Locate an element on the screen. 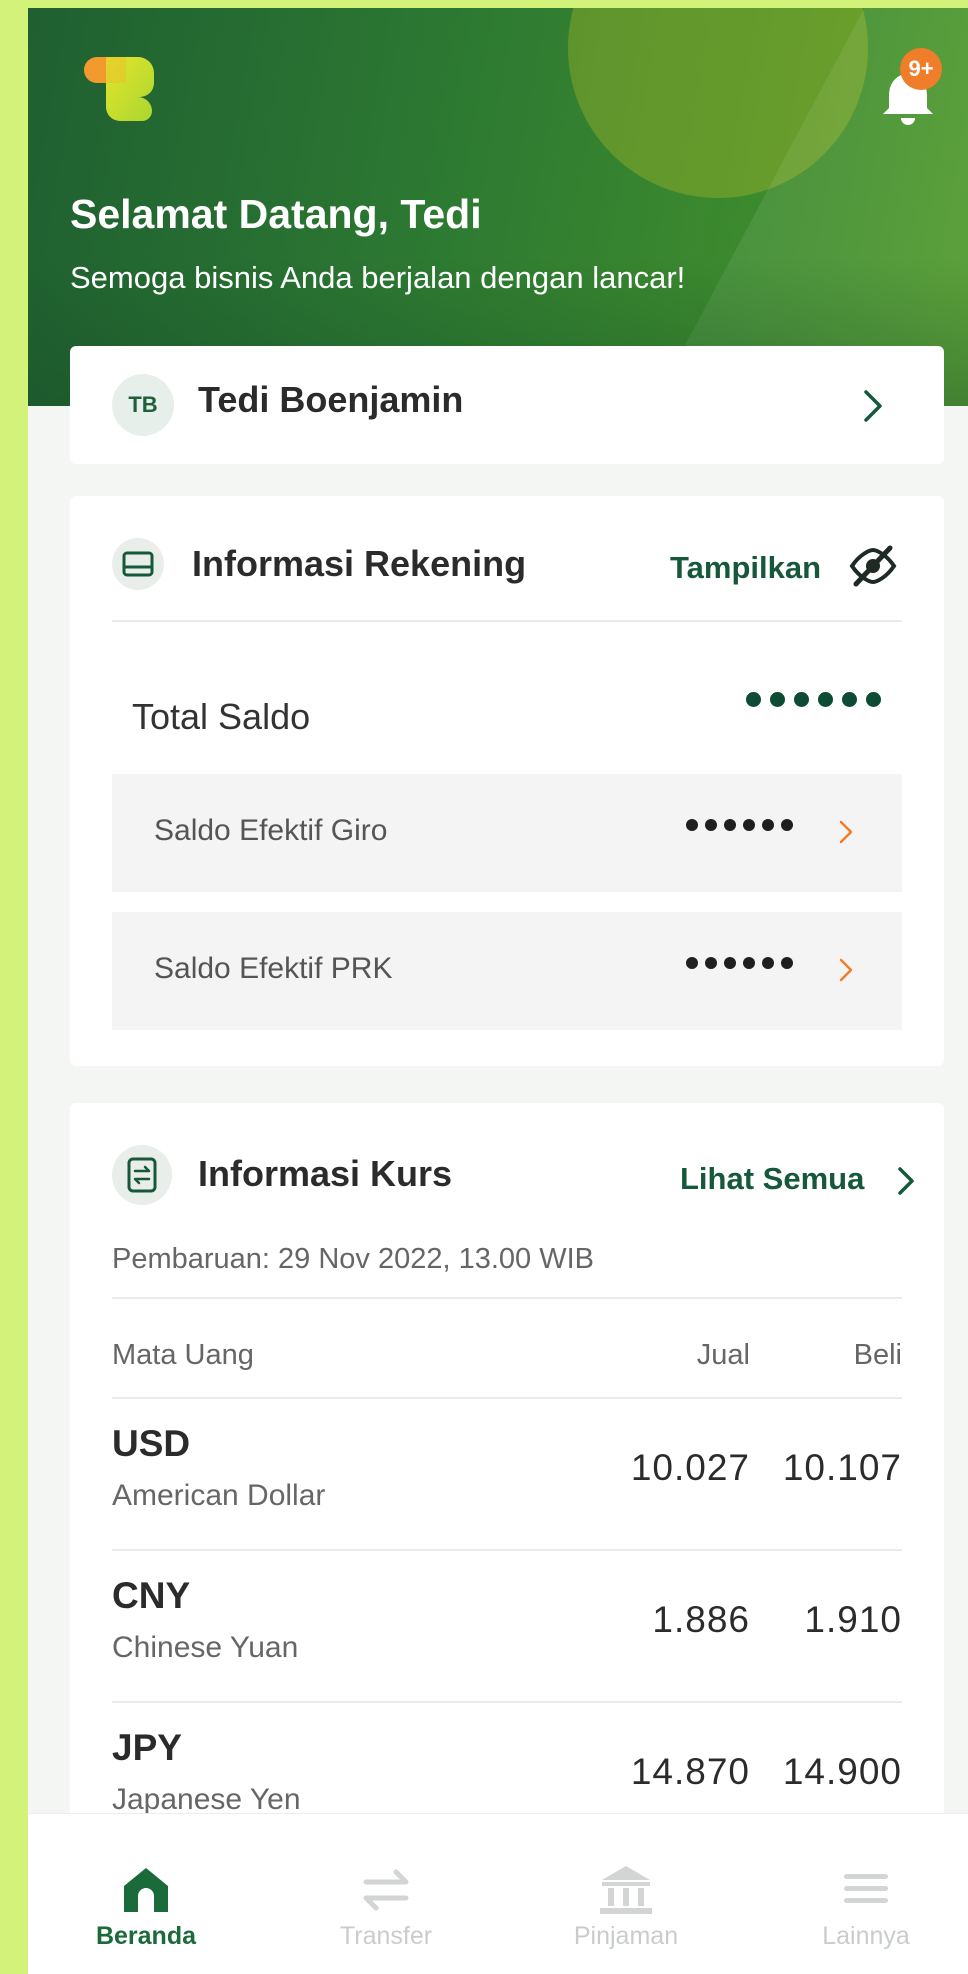 The height and width of the screenshot is (1974, 968). currency-code: CNY is located at coordinates (151, 1595).